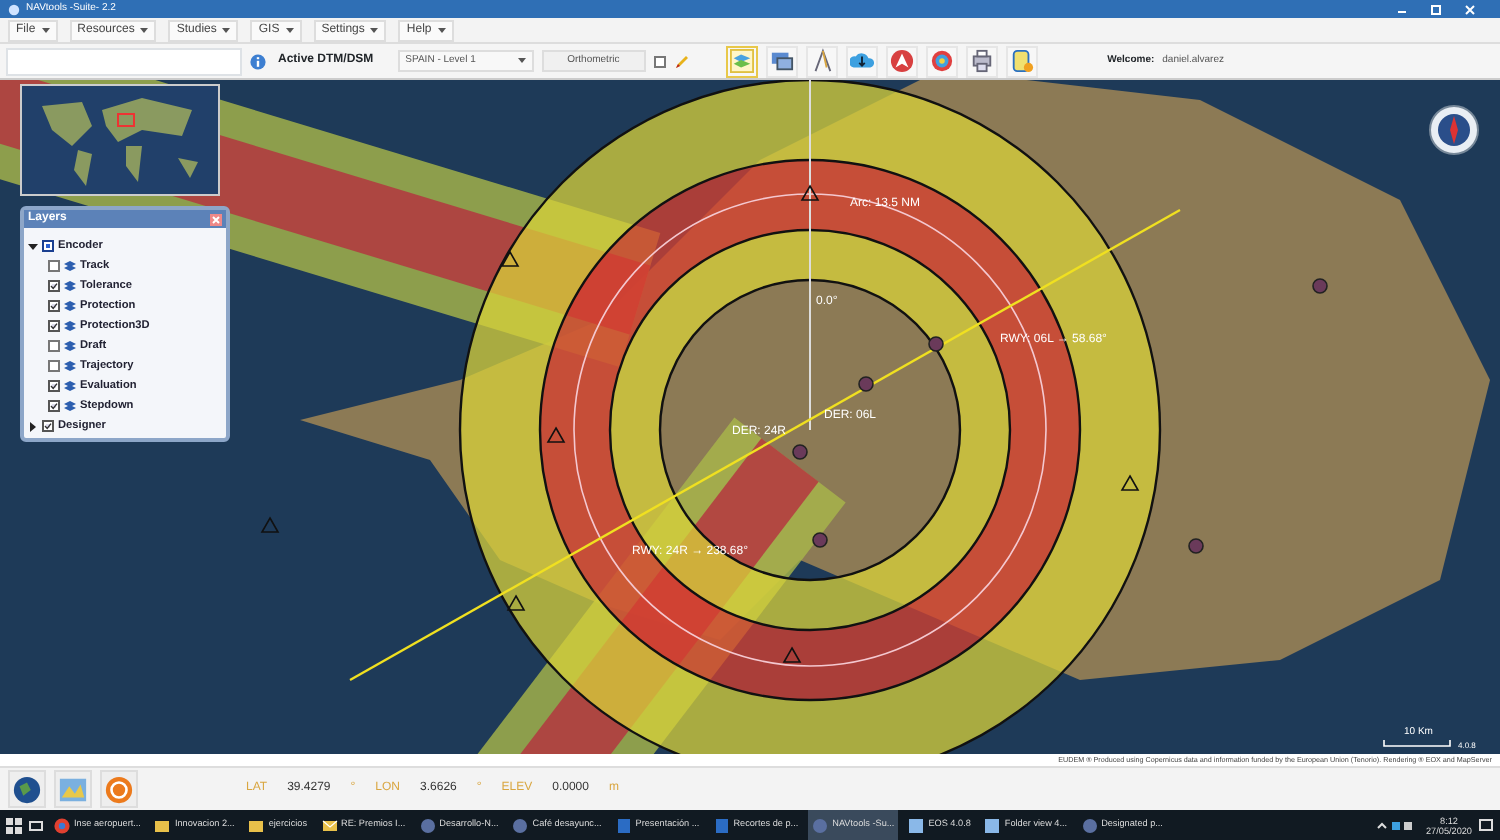  I want to click on world-minimap, so click(120, 140).